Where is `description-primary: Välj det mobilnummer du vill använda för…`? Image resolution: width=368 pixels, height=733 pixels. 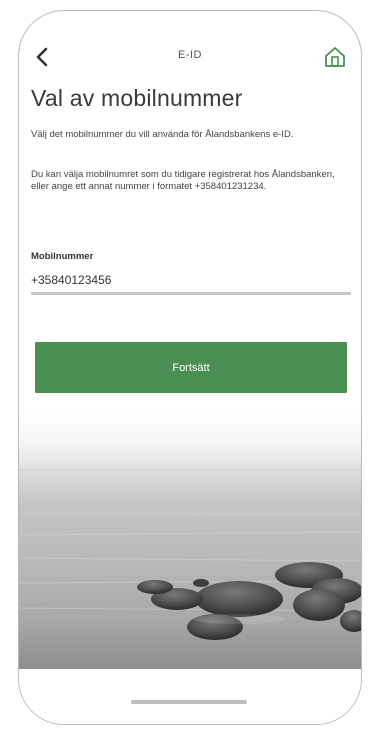
description-primary: Välj det mobilnummer du vill använda för… is located at coordinates (162, 134).